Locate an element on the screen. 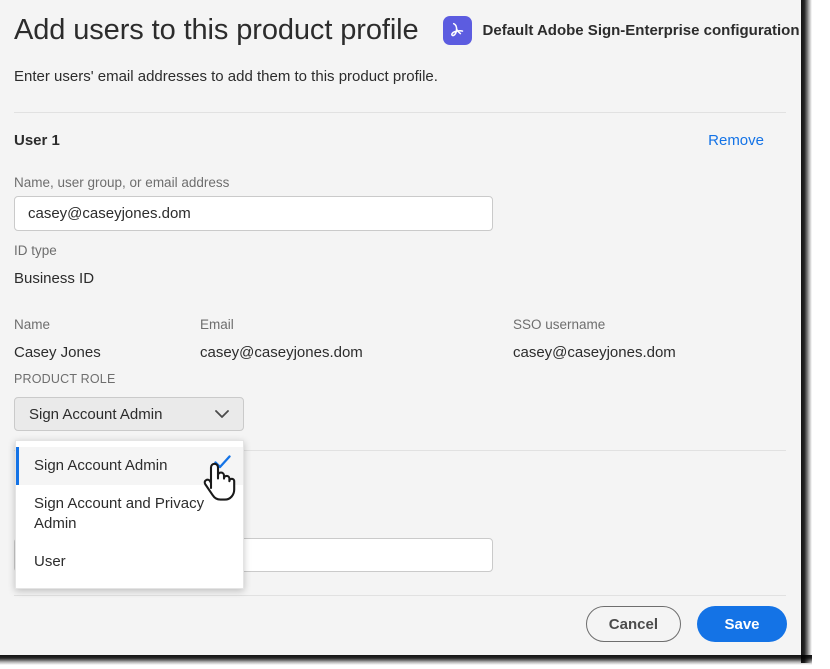 The image size is (830, 669). id-type-label: ID type is located at coordinates (35, 250).